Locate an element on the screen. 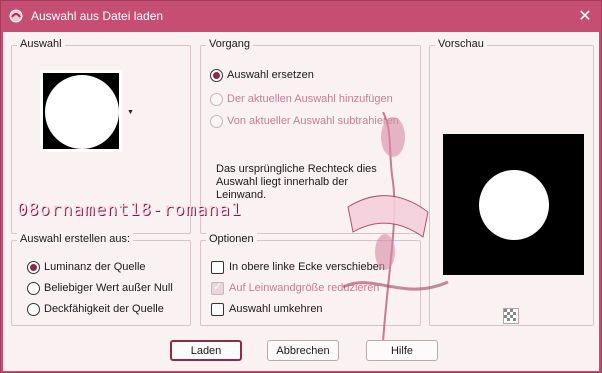 This screenshot has height=373, width=602. load-button: Laden is located at coordinates (206, 350).